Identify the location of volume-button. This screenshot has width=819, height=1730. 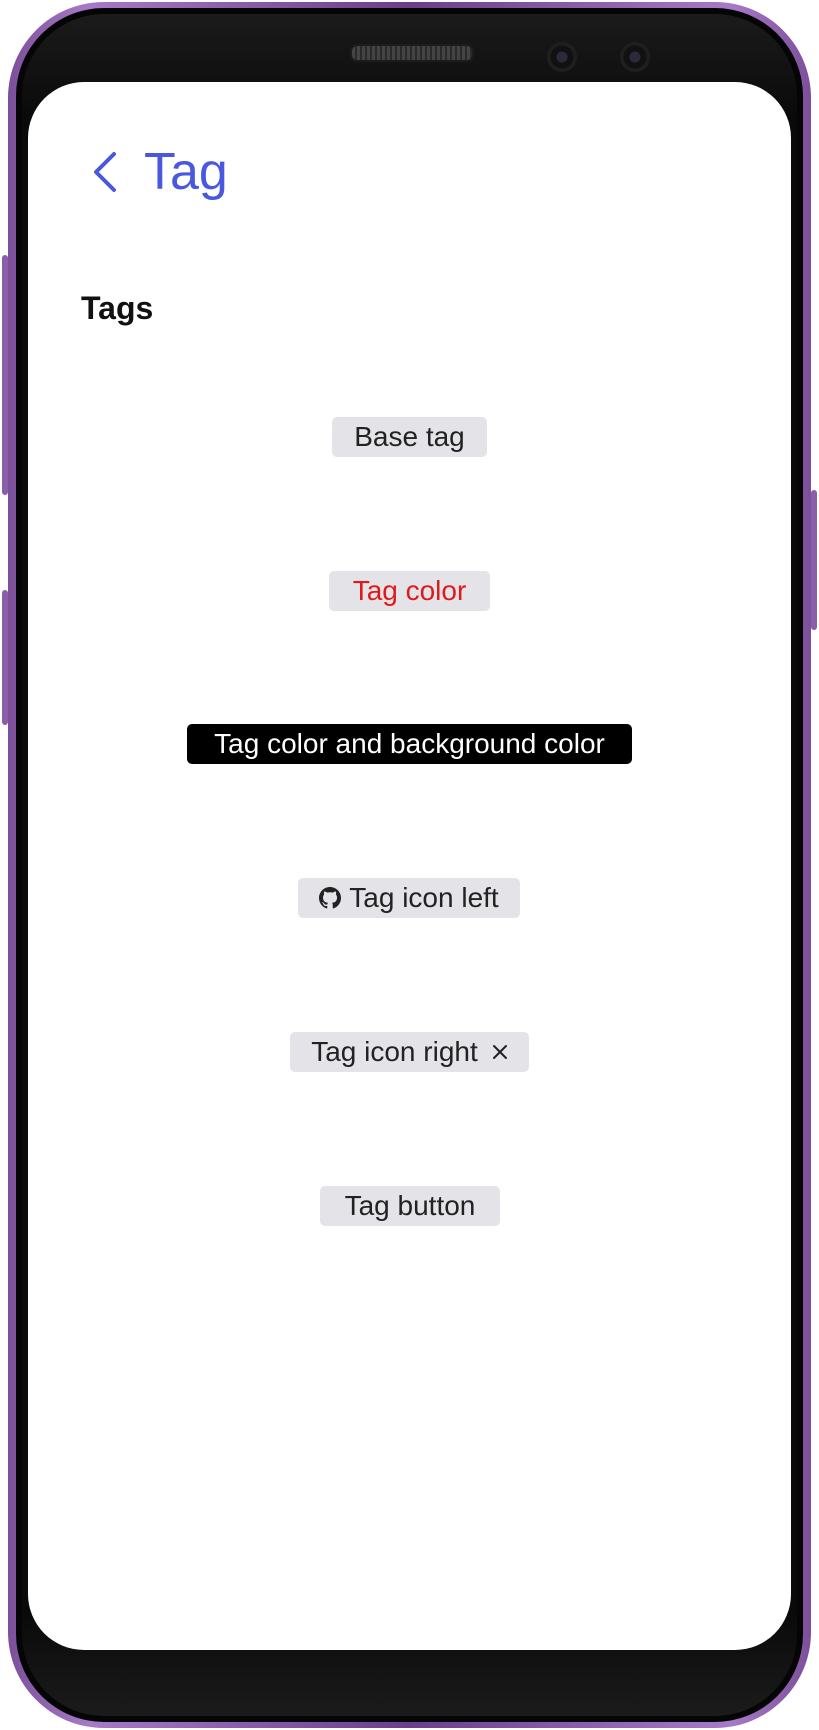
(5, 375).